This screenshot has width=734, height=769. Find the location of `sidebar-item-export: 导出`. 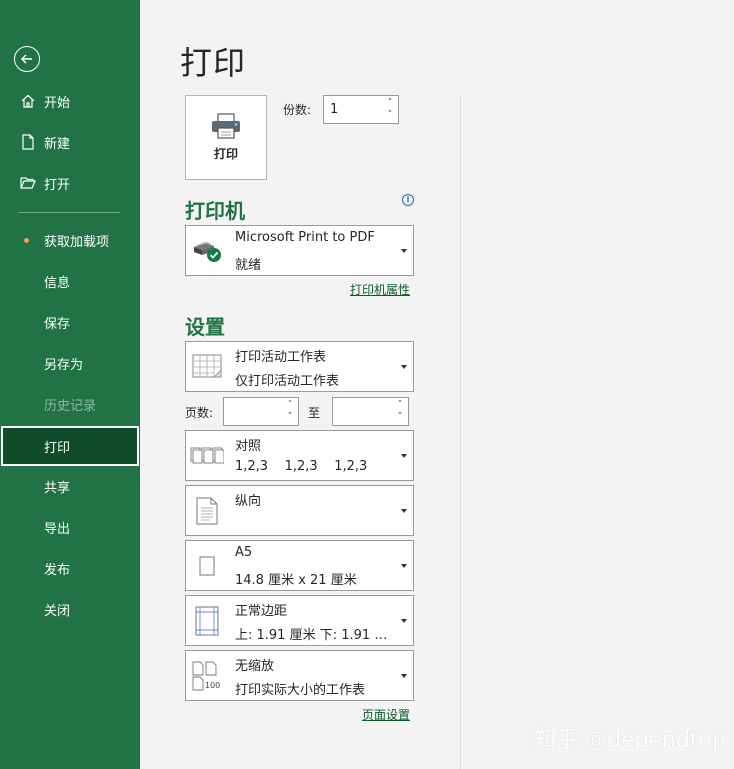

sidebar-item-export: 导出 is located at coordinates (70, 527).